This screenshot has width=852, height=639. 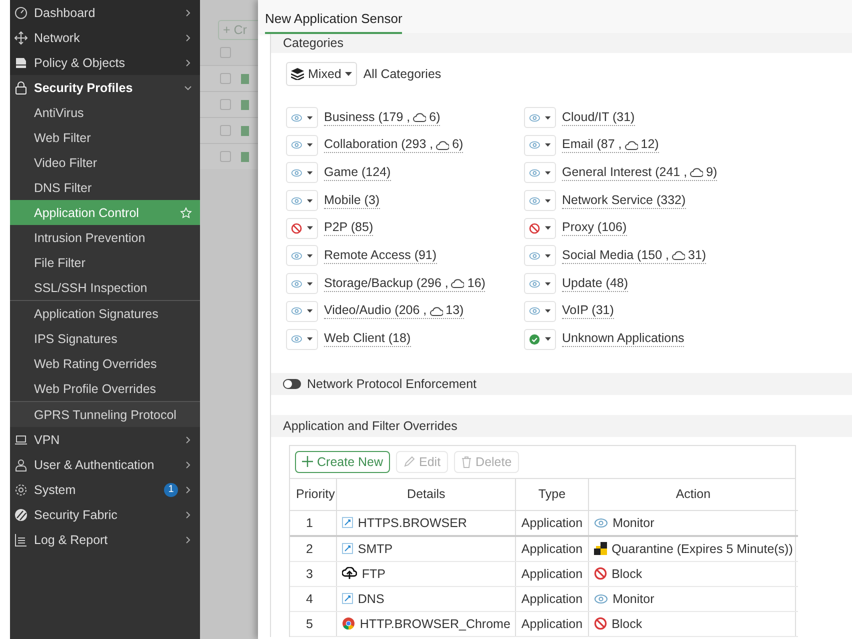 I want to click on category-label: Business (179 , 6), so click(x=382, y=118).